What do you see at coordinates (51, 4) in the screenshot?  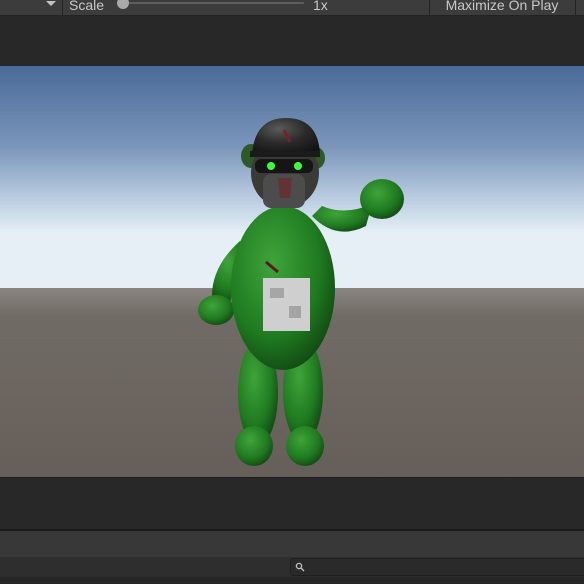 I see `chevron-down-icon` at bounding box center [51, 4].